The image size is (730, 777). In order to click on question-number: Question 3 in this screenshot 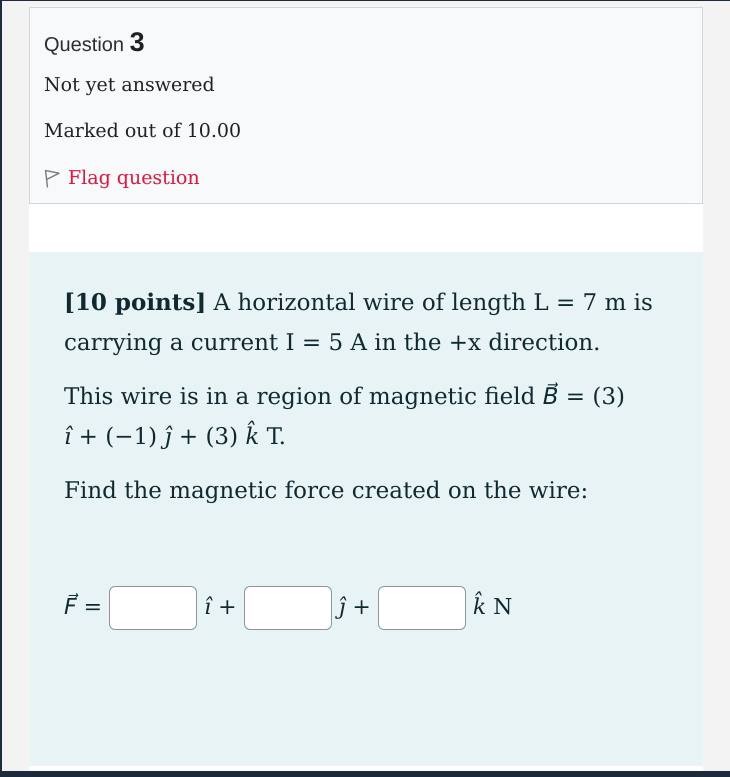, I will do `click(94, 43)`.